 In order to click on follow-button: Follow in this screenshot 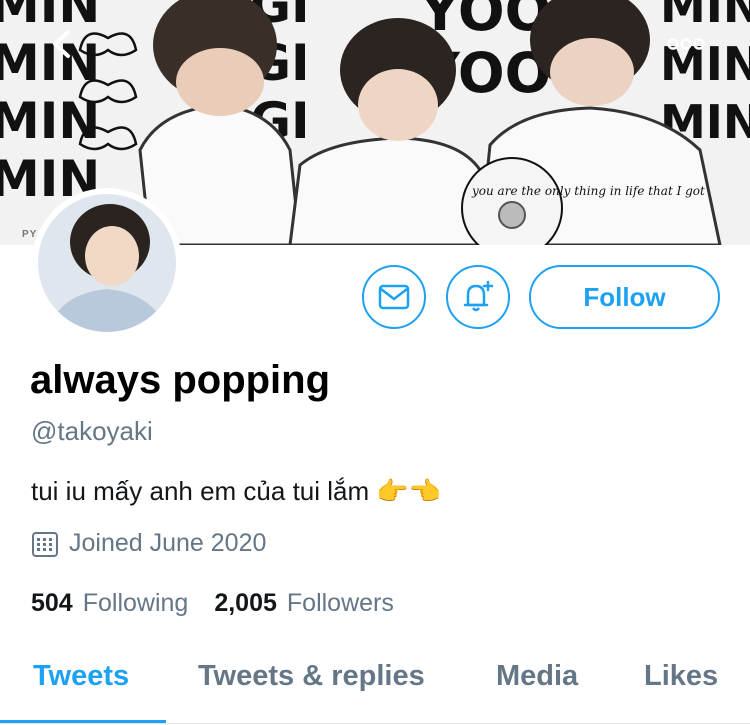, I will do `click(624, 297)`.